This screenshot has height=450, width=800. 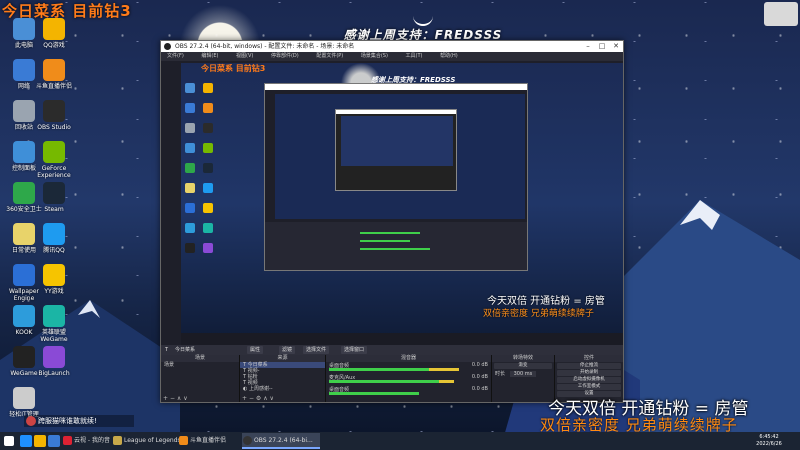 I want to click on notice-avatar-icon, so click(x=31, y=421).